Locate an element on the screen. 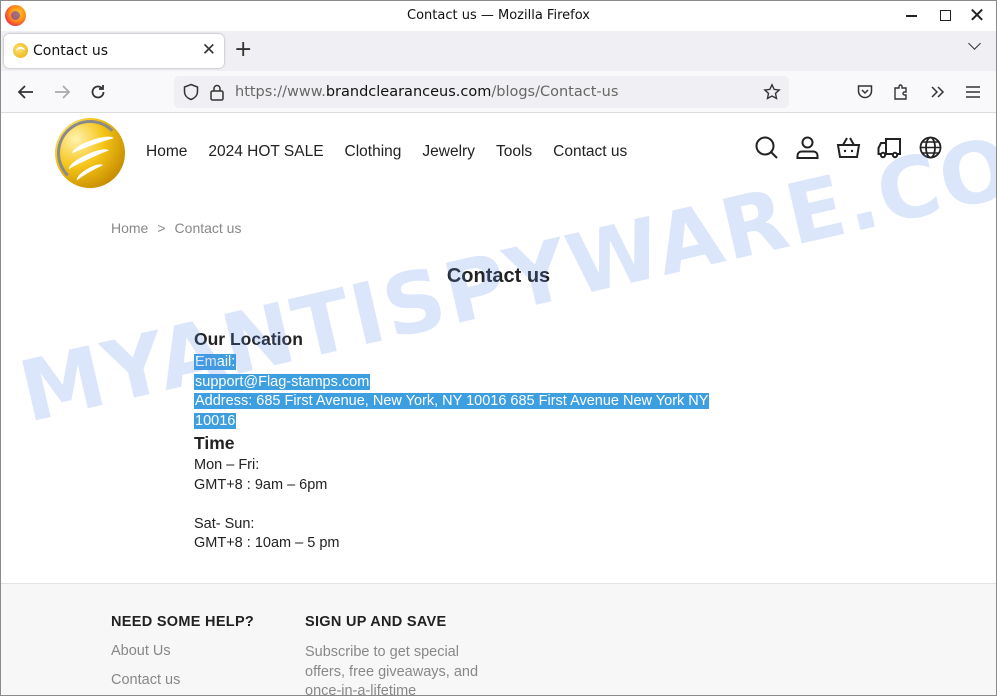 The width and height of the screenshot is (997, 696). minimize-icon is located at coordinates (911, 16).